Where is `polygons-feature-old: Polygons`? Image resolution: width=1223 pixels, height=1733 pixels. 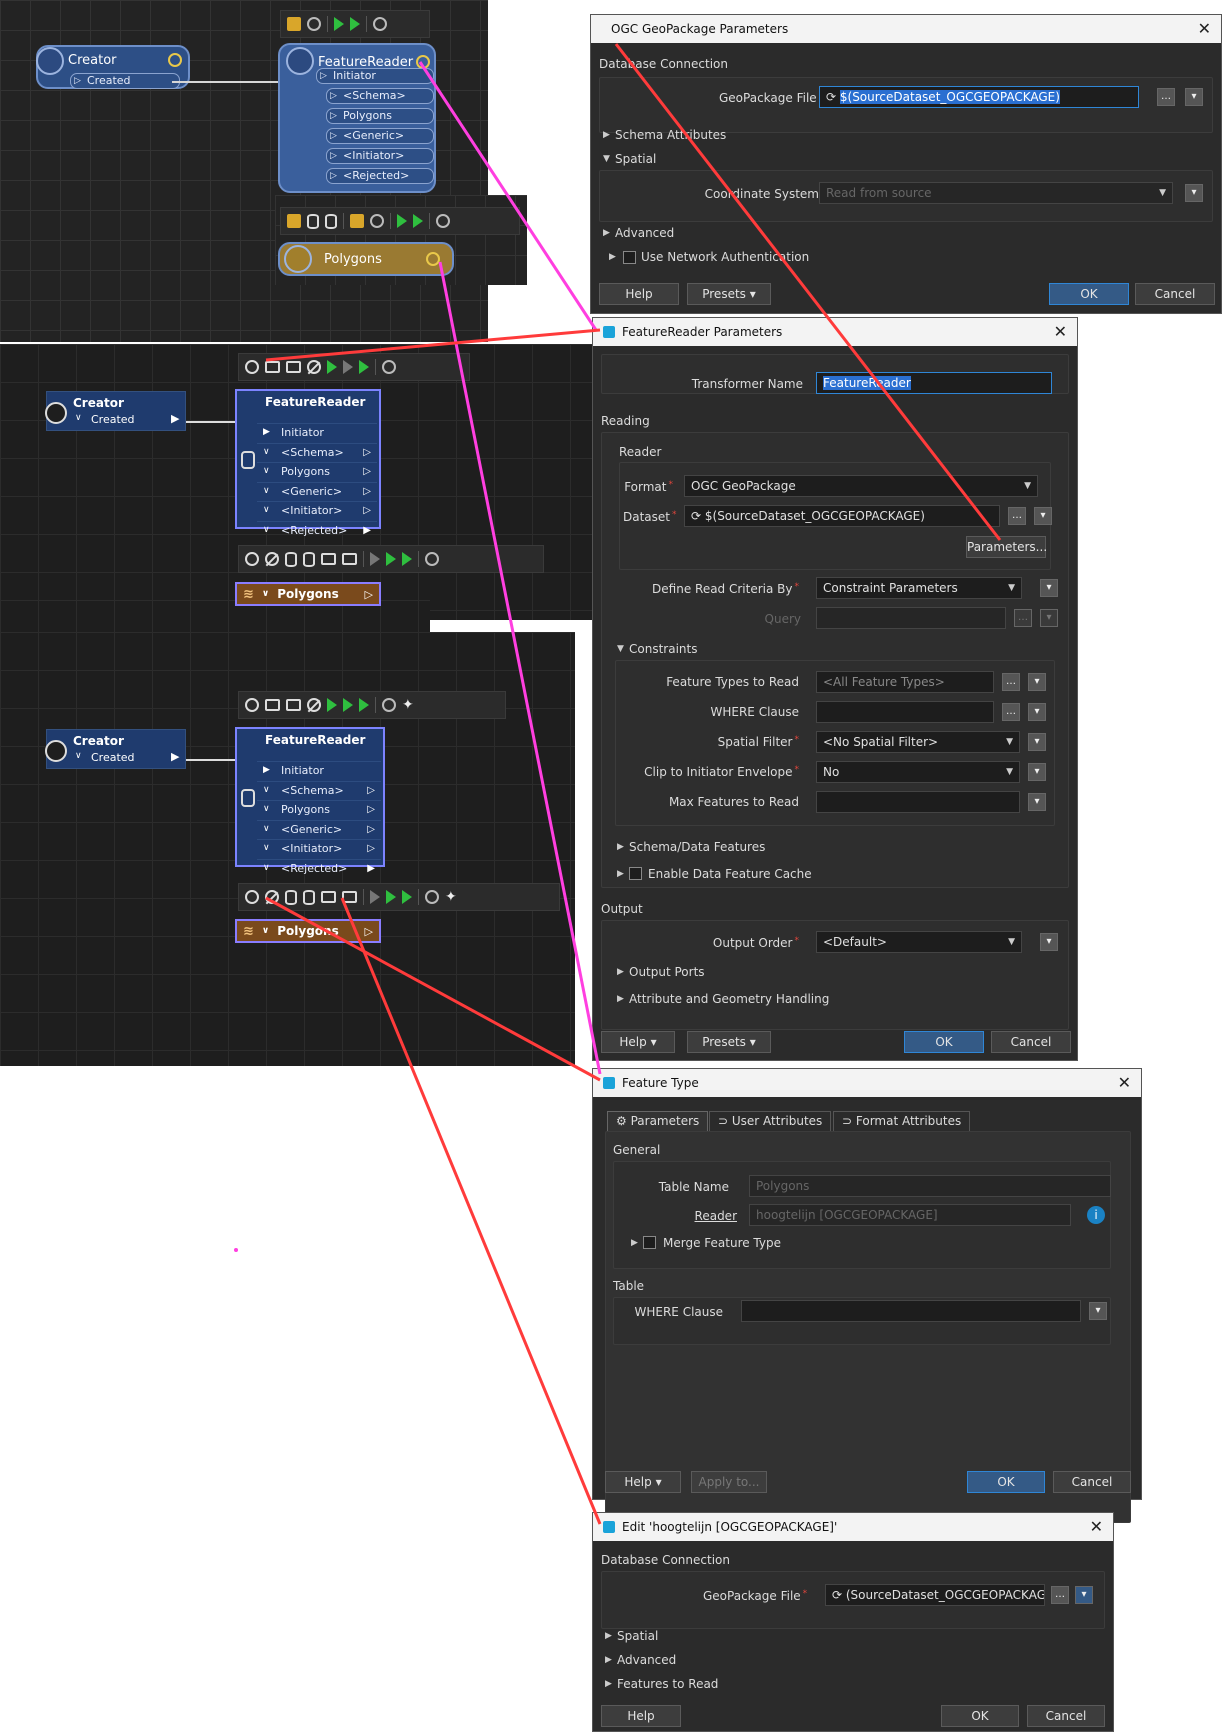 polygons-feature-old: Polygons is located at coordinates (366, 259).